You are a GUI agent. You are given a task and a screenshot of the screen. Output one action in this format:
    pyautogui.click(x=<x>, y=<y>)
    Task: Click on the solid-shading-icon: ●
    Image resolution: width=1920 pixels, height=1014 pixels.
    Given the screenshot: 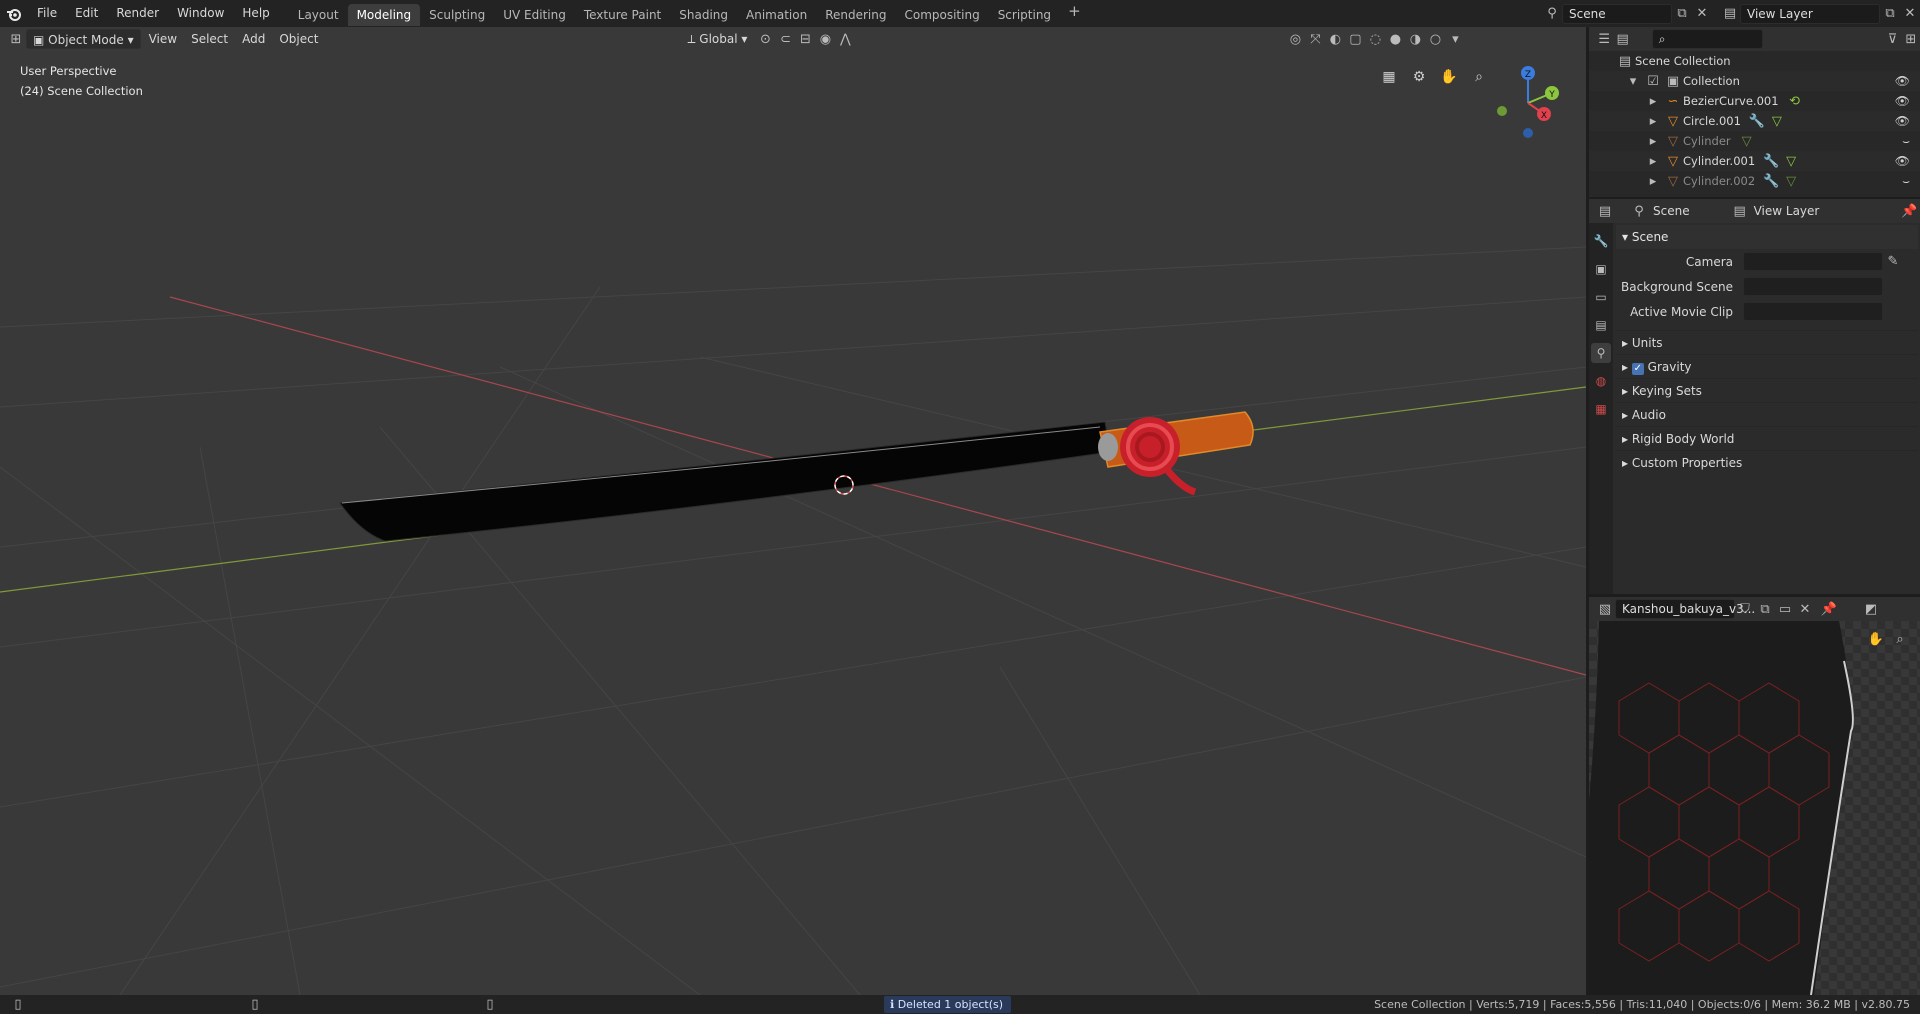 What is the action you would take?
    pyautogui.click(x=1395, y=39)
    